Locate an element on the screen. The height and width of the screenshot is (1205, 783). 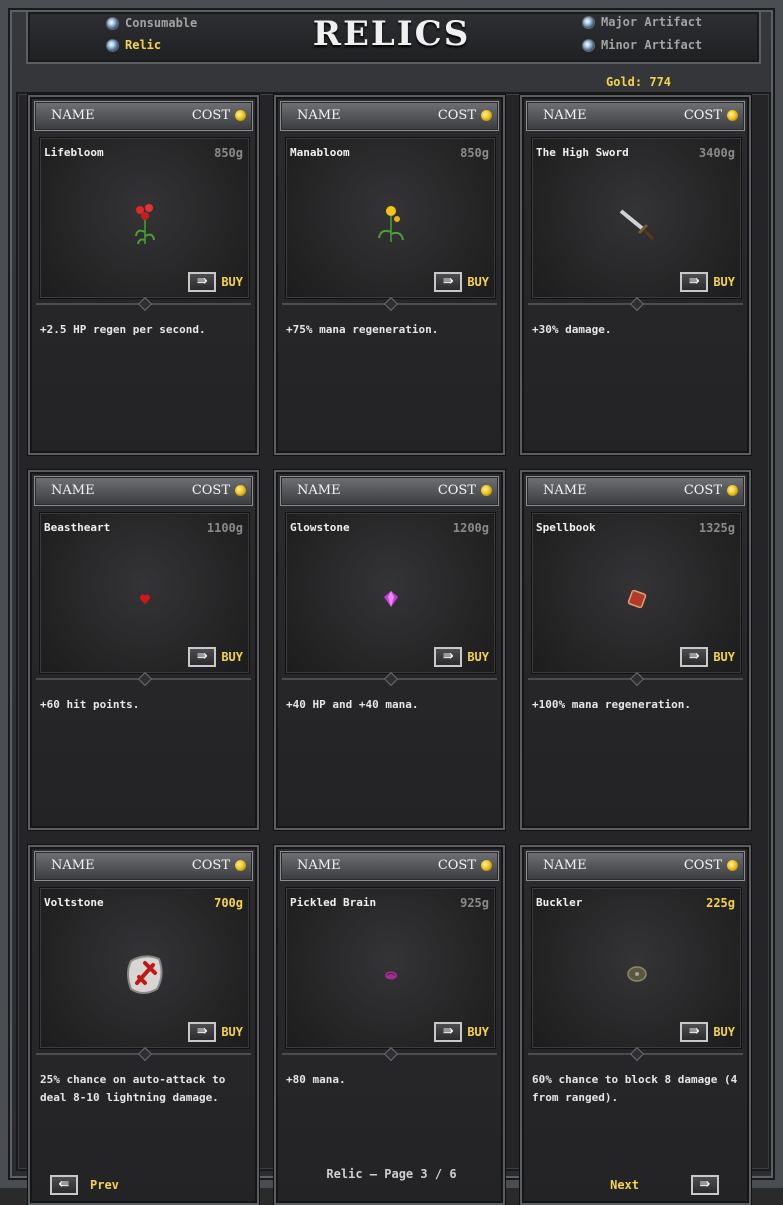
page-slash: / is located at coordinates (438, 1174).